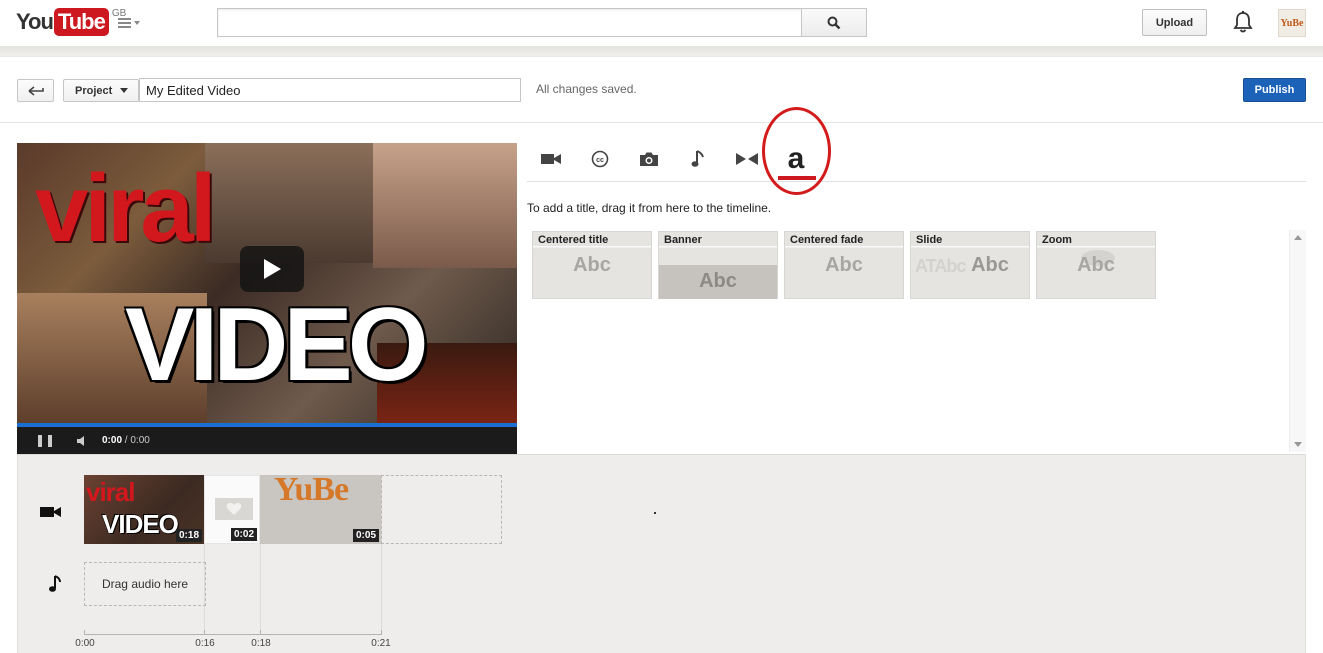 The height and width of the screenshot is (653, 1323). Describe the element at coordinates (1174, 22) in the screenshot. I see `upload-button: Upload` at that location.